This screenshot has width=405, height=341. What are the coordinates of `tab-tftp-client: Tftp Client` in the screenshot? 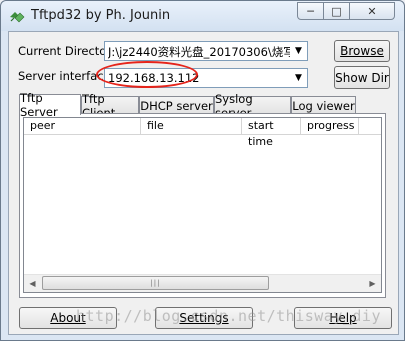 It's located at (110, 106).